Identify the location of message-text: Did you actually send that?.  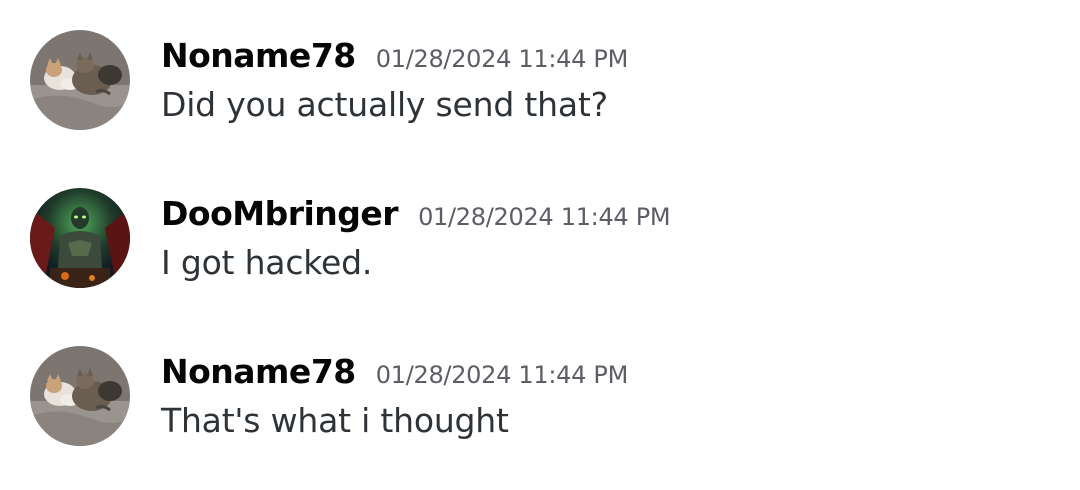
(384, 104).